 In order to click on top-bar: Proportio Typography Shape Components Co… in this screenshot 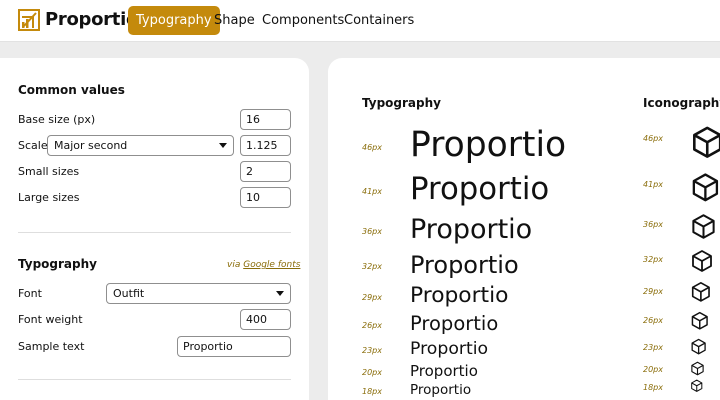, I will do `click(360, 21)`.